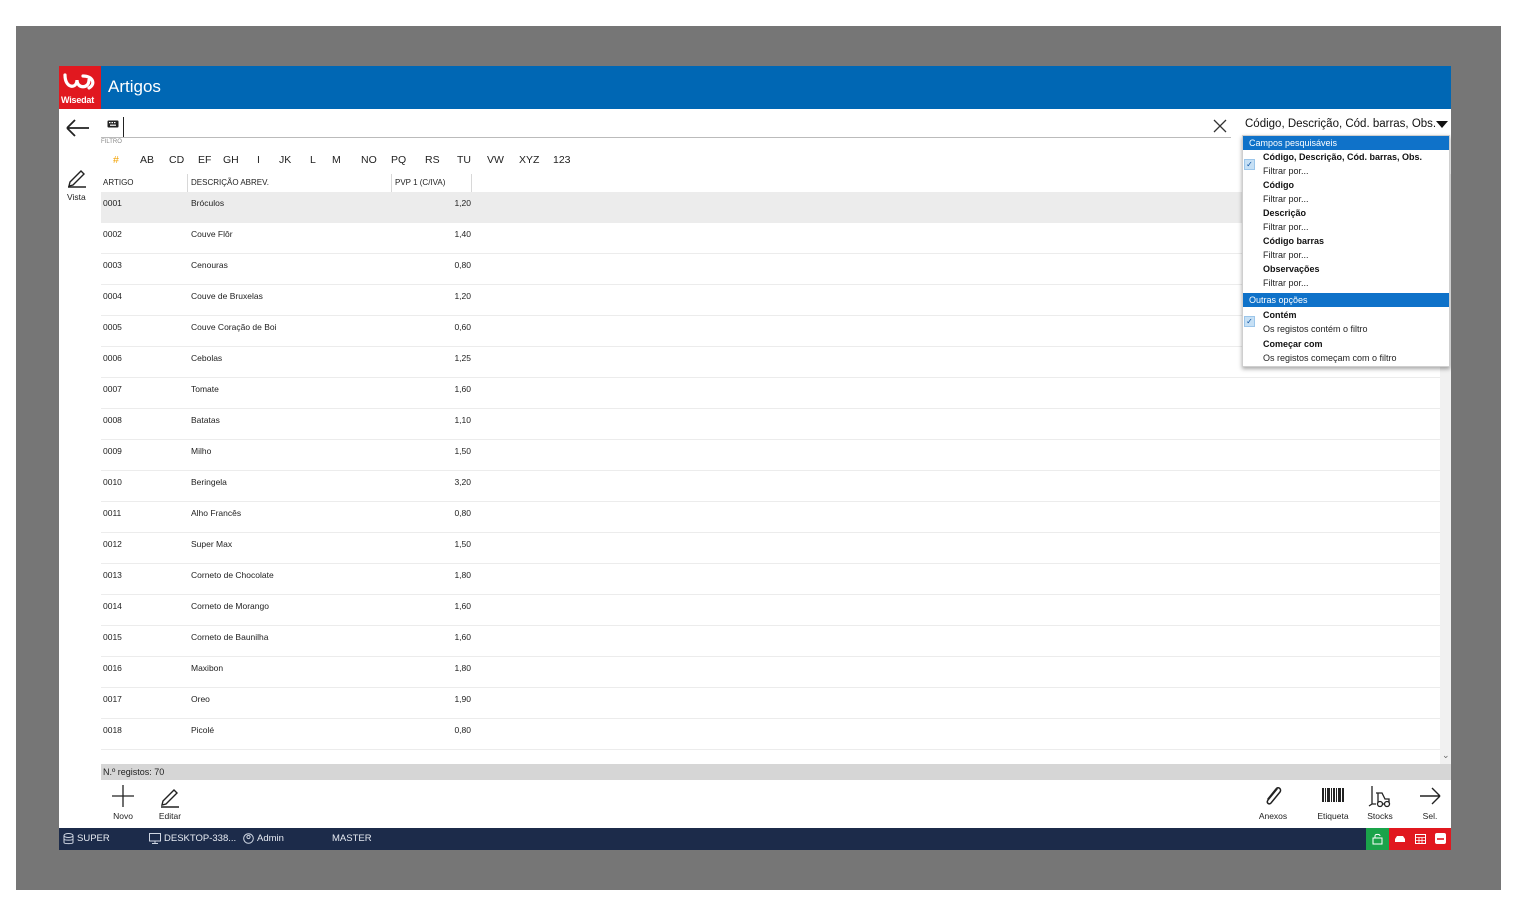  What do you see at coordinates (462, 482) in the screenshot?
I see `cell-pvp: 3,20` at bounding box center [462, 482].